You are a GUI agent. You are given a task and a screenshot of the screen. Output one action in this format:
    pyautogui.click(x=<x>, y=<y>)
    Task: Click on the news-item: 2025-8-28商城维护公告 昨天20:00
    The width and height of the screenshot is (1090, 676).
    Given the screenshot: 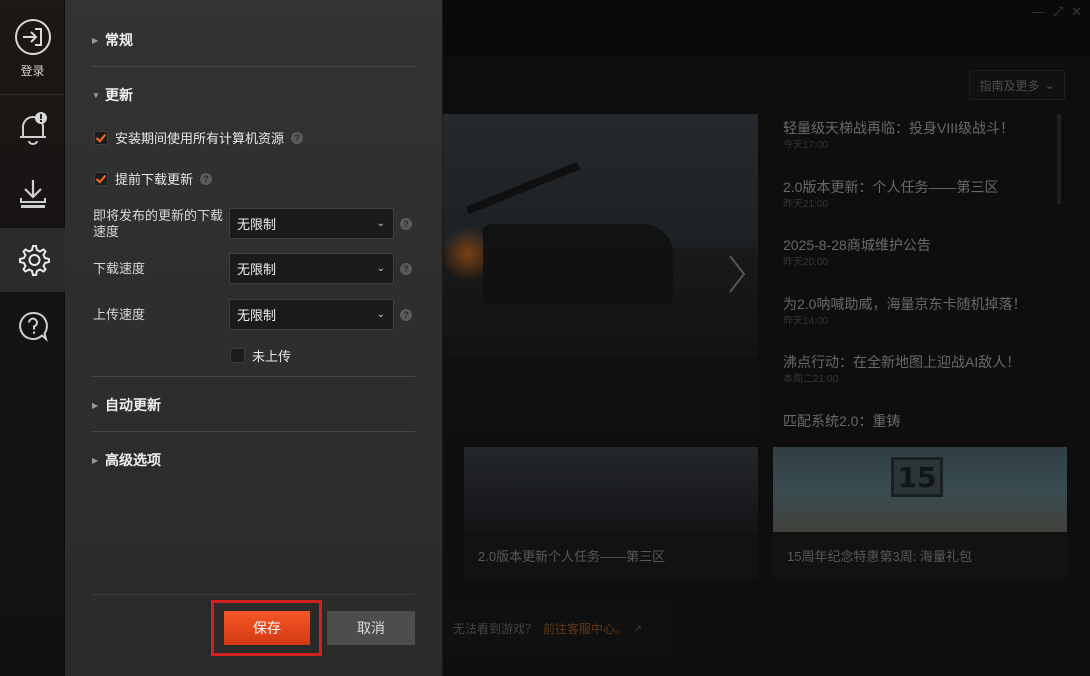 What is the action you would take?
    pyautogui.click(x=919, y=264)
    